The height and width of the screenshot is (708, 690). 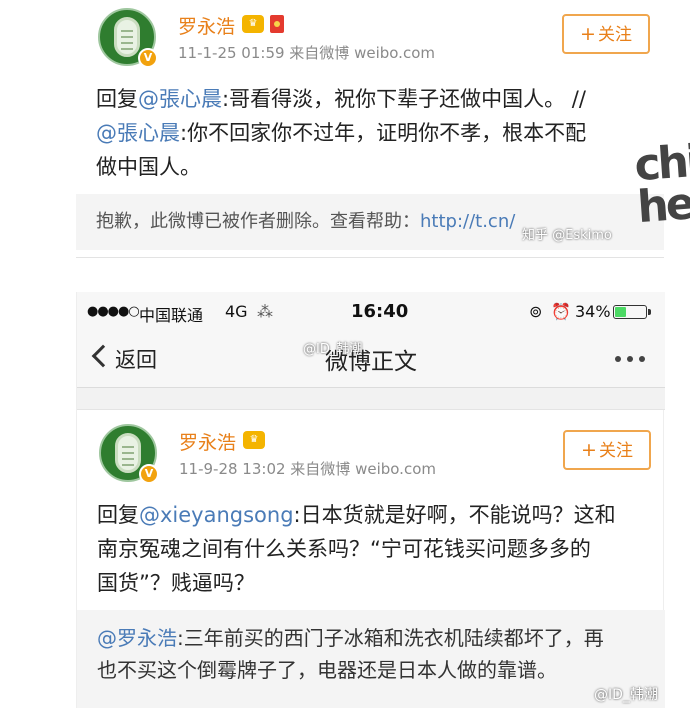 I want to click on reply-line-2: 南京冤魂之间有什么关系吗？“宁可花钱买问题多多的, so click(x=344, y=549).